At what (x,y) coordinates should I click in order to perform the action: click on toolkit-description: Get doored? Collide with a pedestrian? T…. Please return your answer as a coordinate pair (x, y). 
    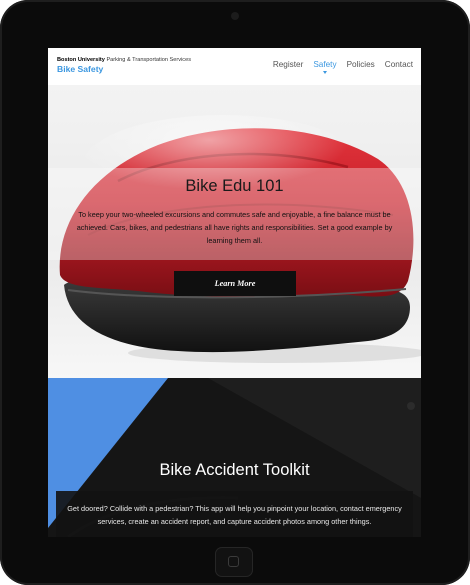
    Looking at the image, I should click on (234, 515).